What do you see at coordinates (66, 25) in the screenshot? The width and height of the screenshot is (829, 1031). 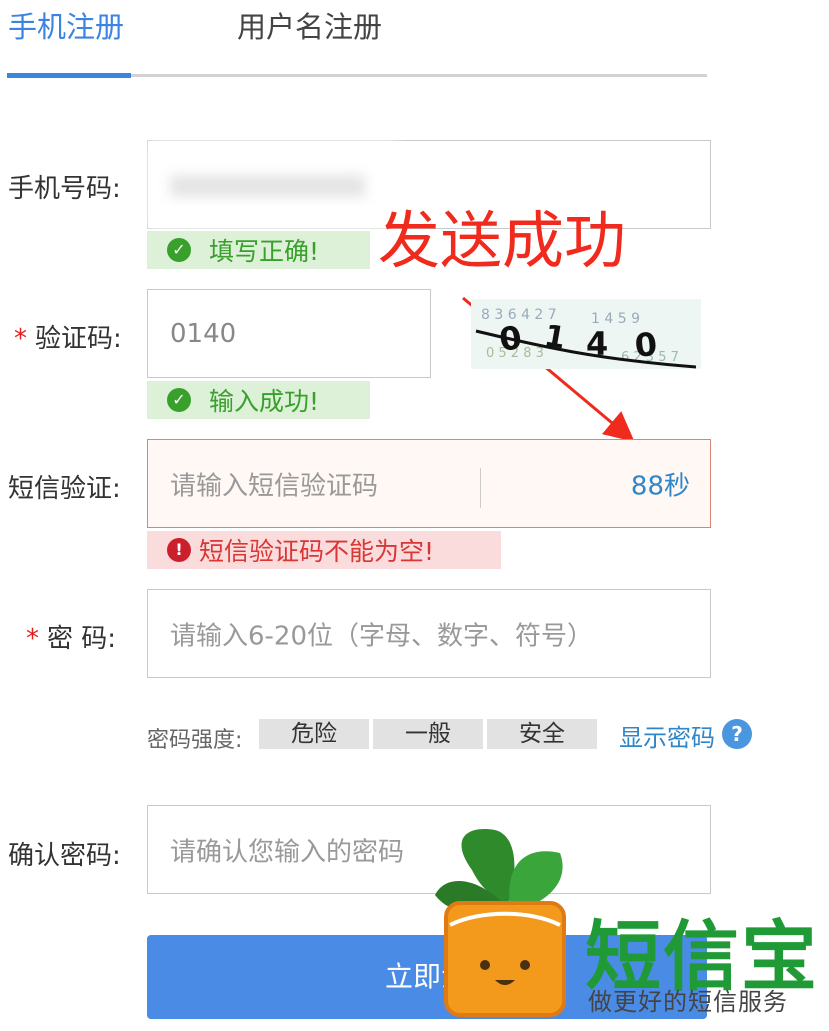 I see `tab-phone-register: 手机注册` at bounding box center [66, 25].